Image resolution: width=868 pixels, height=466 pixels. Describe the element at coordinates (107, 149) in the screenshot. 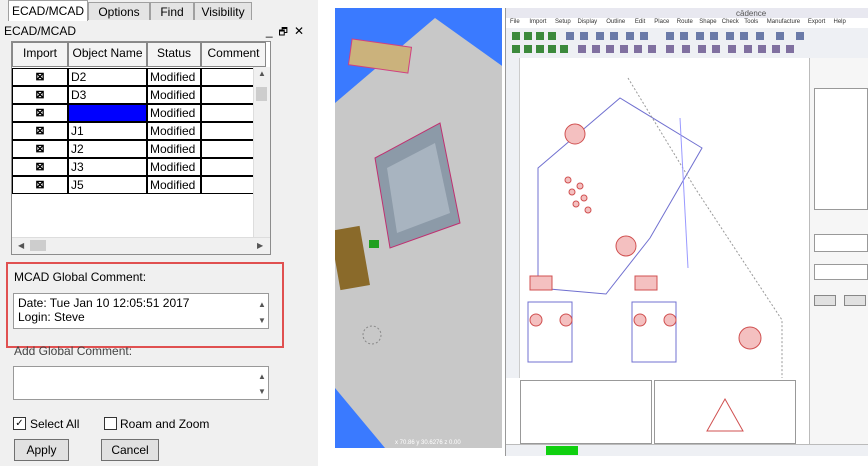

I see `object-name-cell: J2` at that location.